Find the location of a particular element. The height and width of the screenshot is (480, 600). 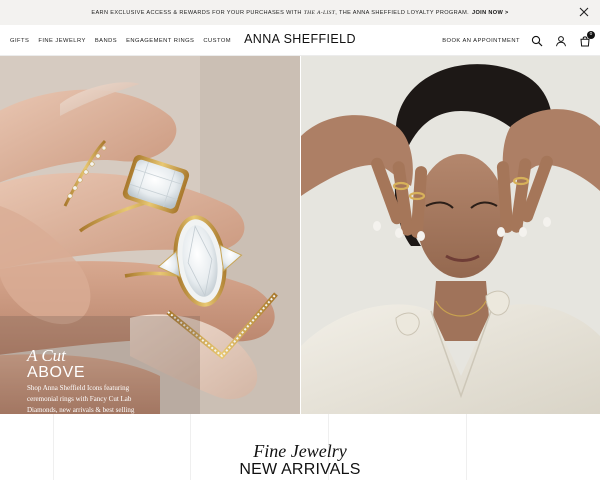

section-title-caps: NEW ARRIVALS is located at coordinates (300, 469).